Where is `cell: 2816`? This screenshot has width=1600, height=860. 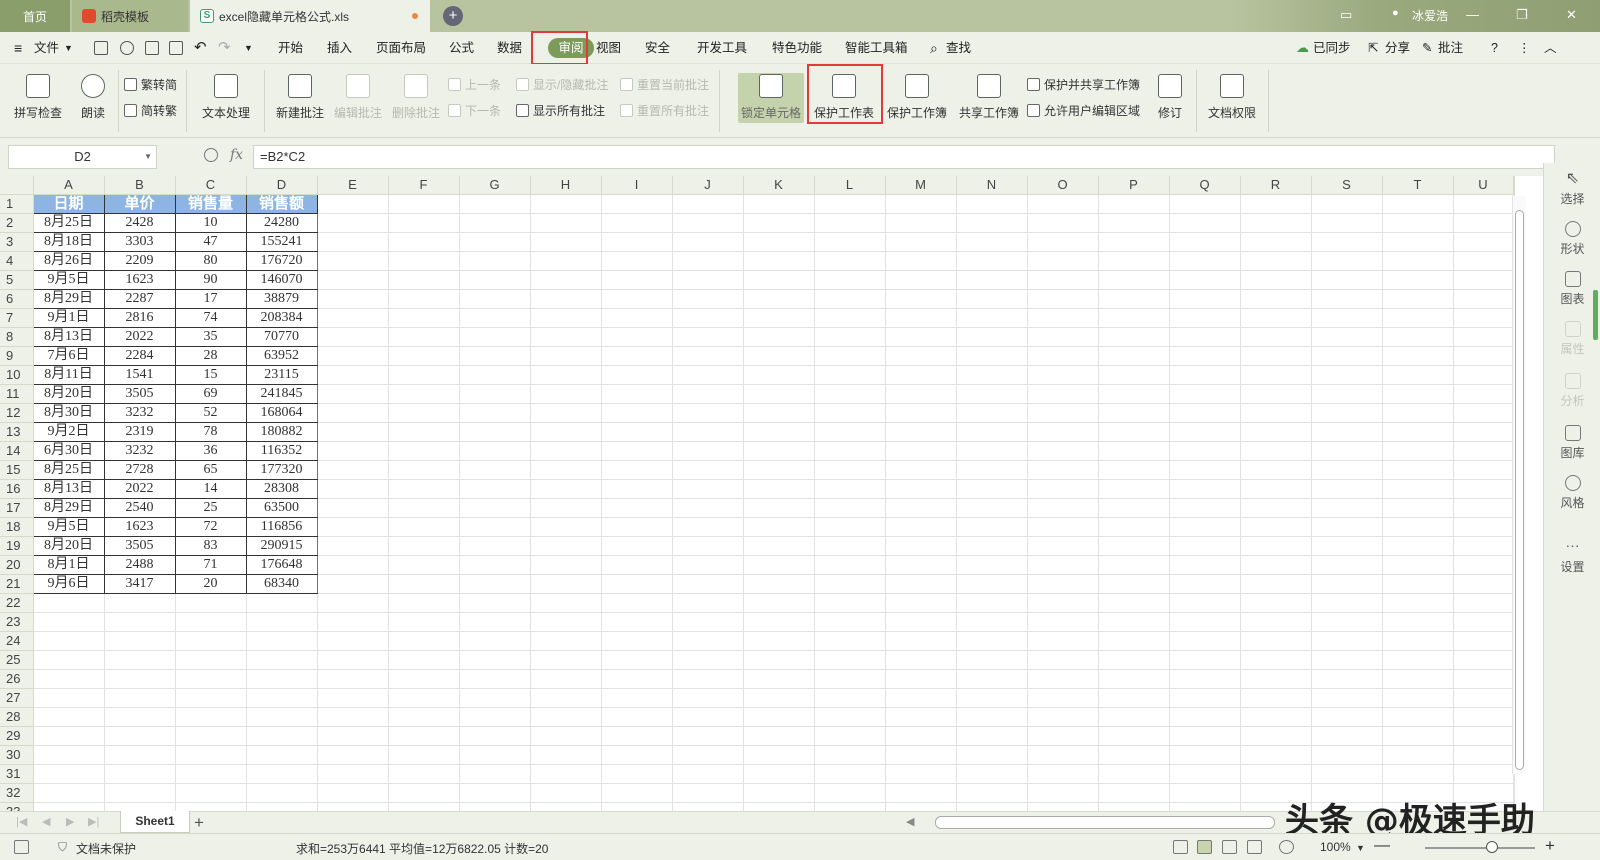
cell: 2816 is located at coordinates (139, 318).